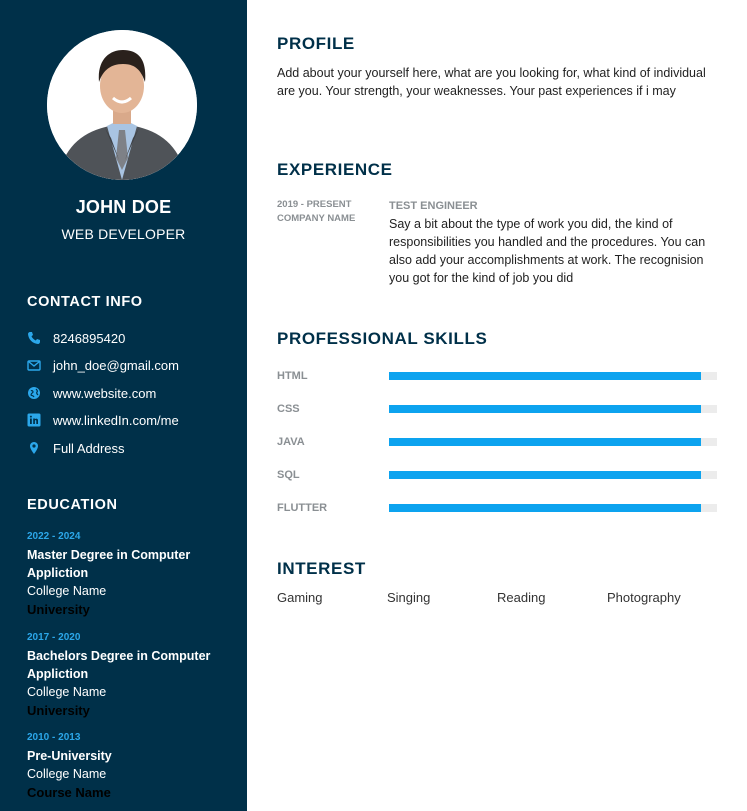  I want to click on contact-website: www.website.com, so click(91, 393).